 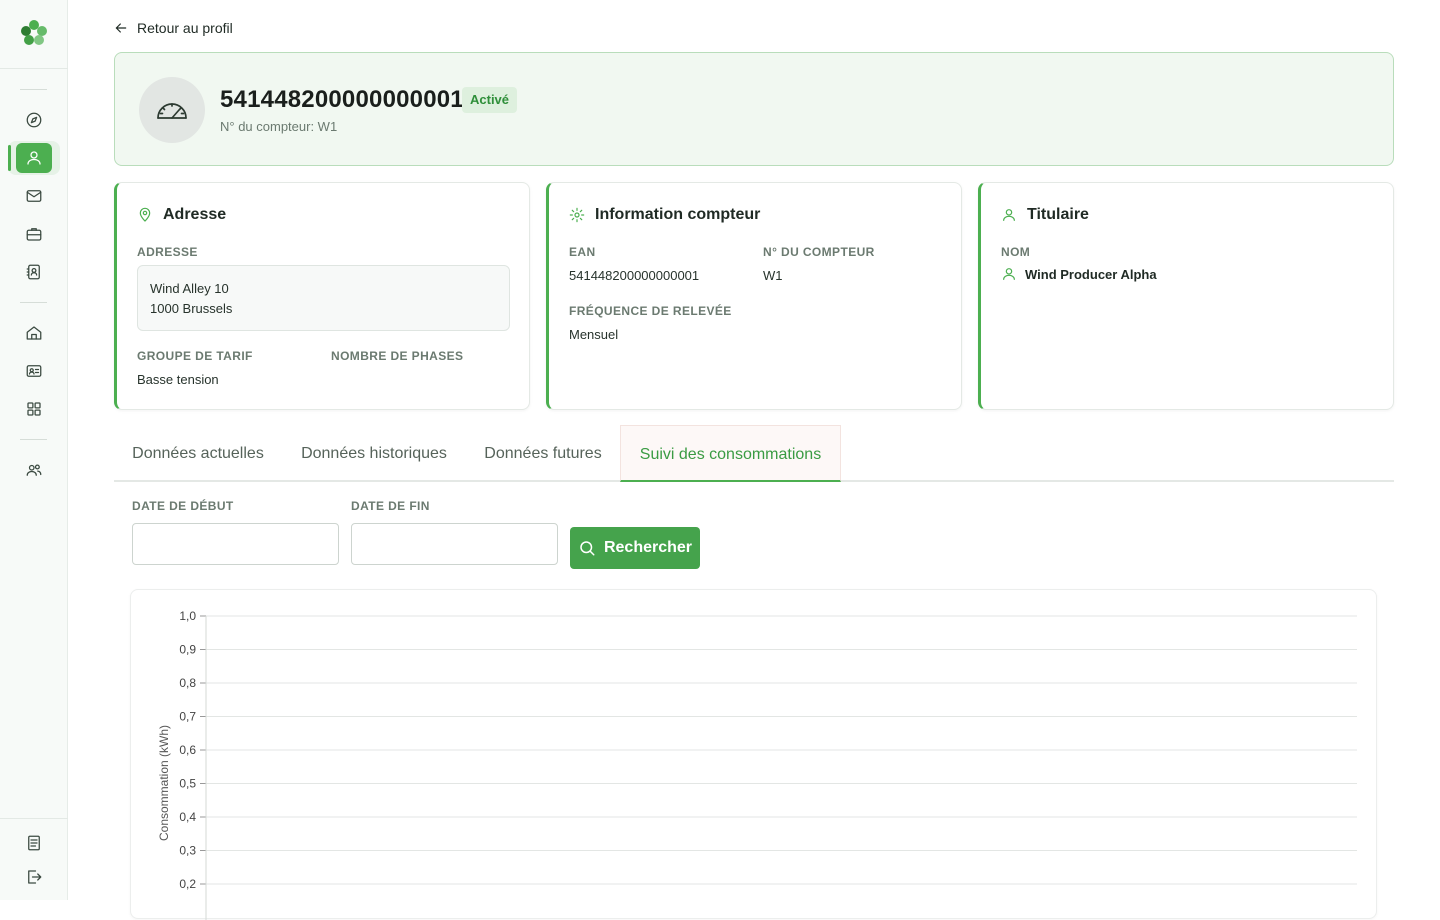 What do you see at coordinates (577, 215) in the screenshot?
I see `gear-icon` at bounding box center [577, 215].